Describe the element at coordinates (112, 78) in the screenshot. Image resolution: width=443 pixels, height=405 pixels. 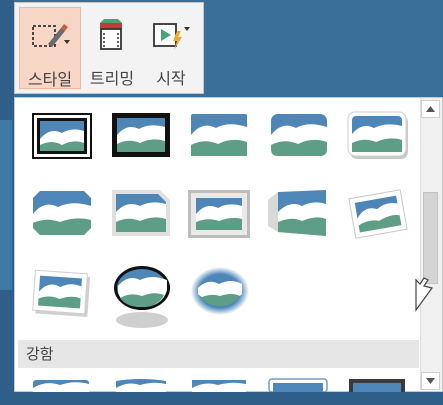
I see `trim-label: 트리밍` at that location.